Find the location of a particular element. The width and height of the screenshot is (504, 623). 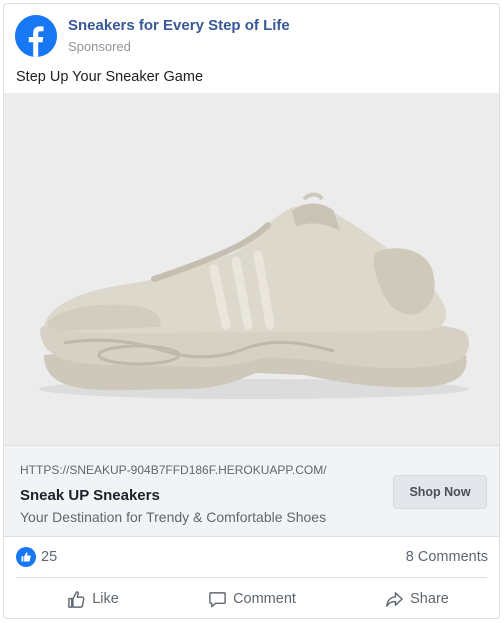

thumbs-up-icon is located at coordinates (26, 557).